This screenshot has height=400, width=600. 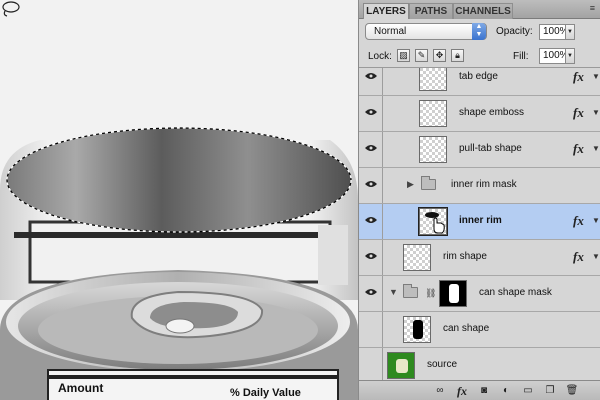 What do you see at coordinates (465, 256) in the screenshot?
I see `layer-name: rim shape` at bounding box center [465, 256].